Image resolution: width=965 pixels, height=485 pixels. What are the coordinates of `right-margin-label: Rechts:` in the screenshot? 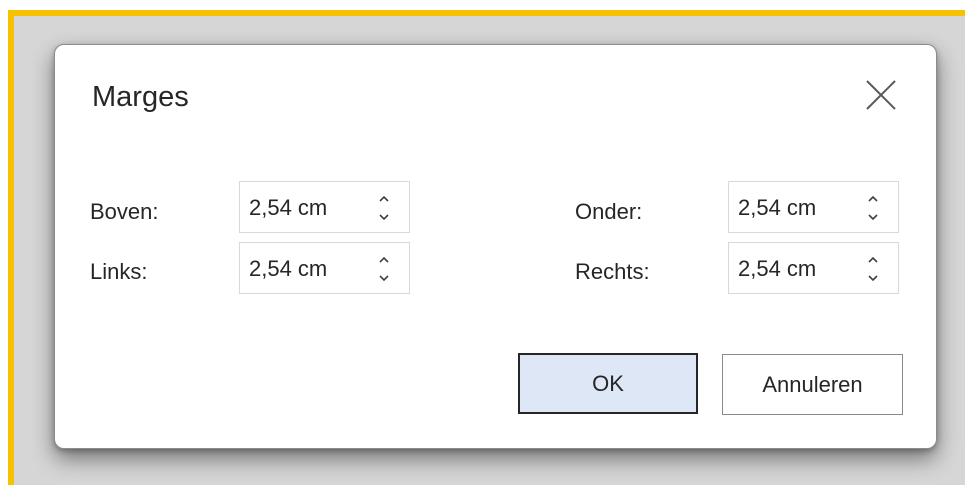 It's located at (612, 271).